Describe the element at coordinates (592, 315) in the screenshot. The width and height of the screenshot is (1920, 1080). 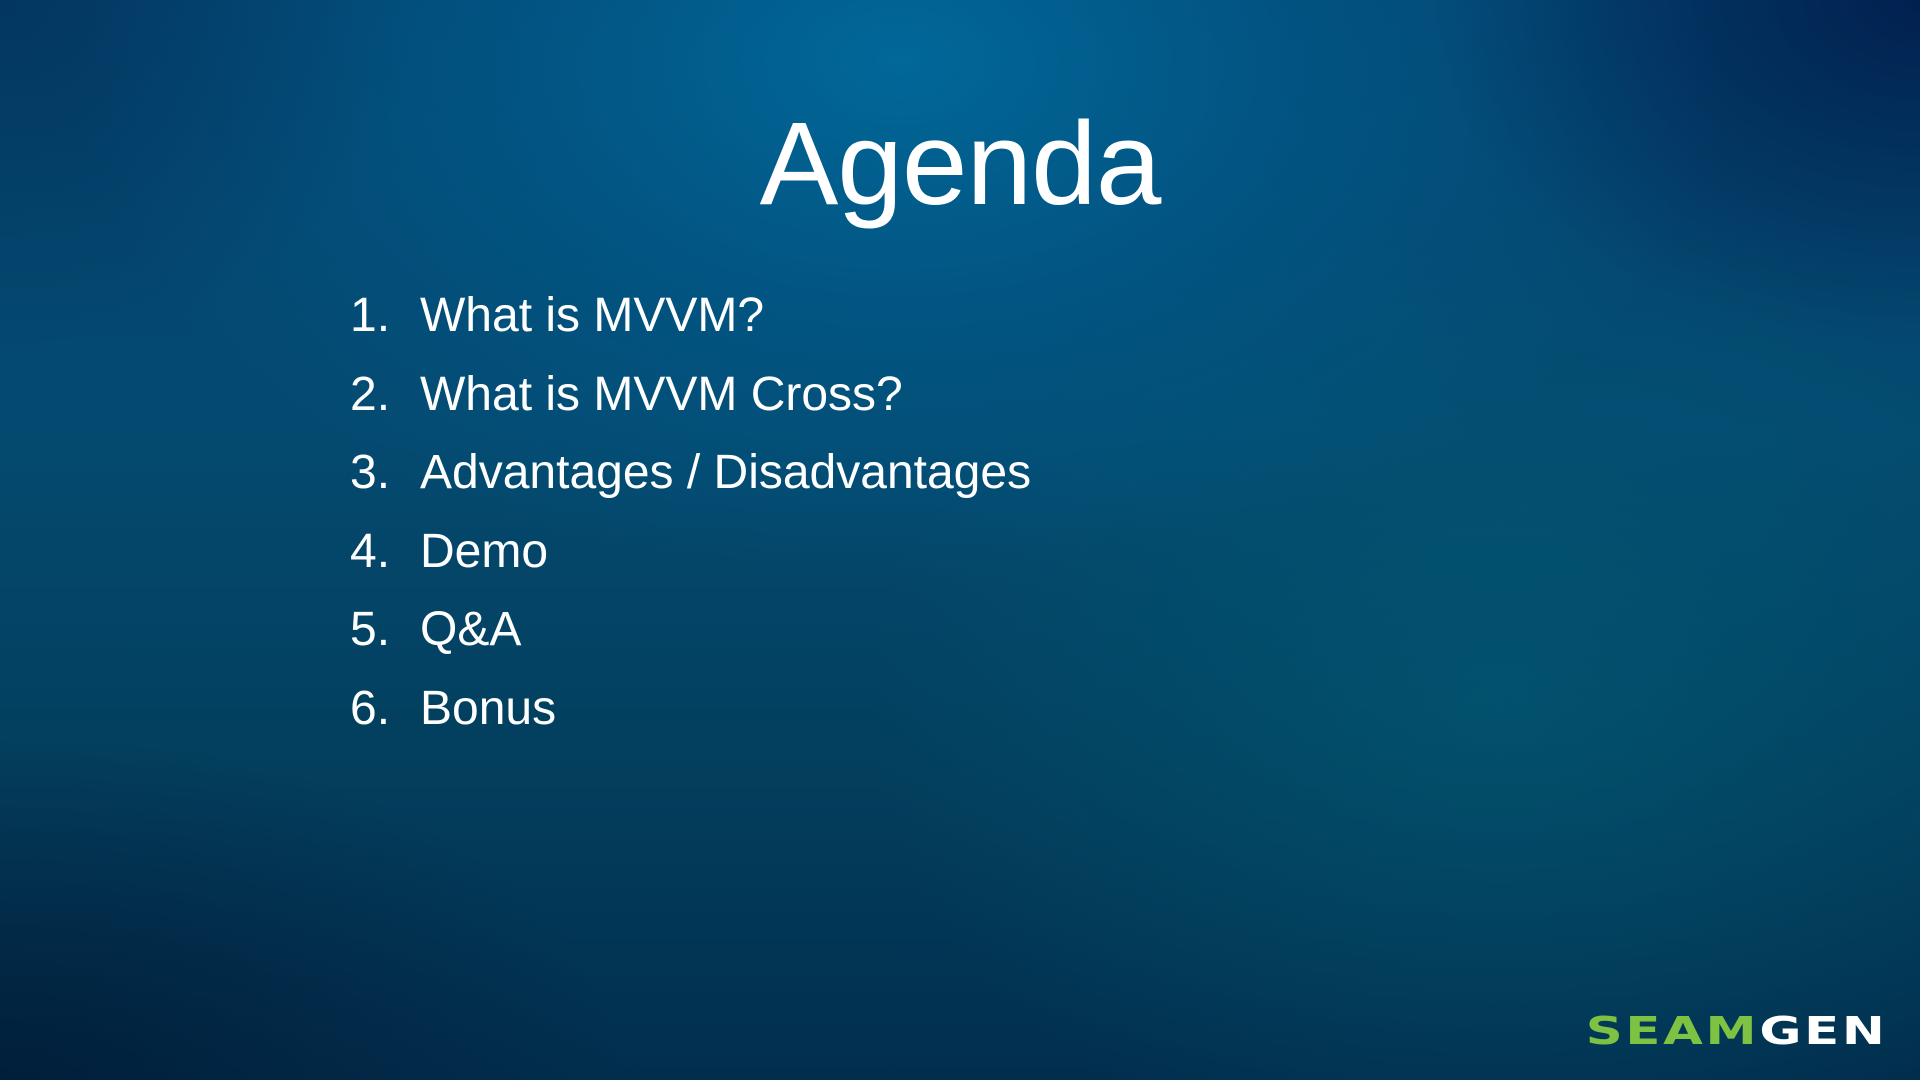
I see `agenda-item-text: What is MVVM?` at that location.